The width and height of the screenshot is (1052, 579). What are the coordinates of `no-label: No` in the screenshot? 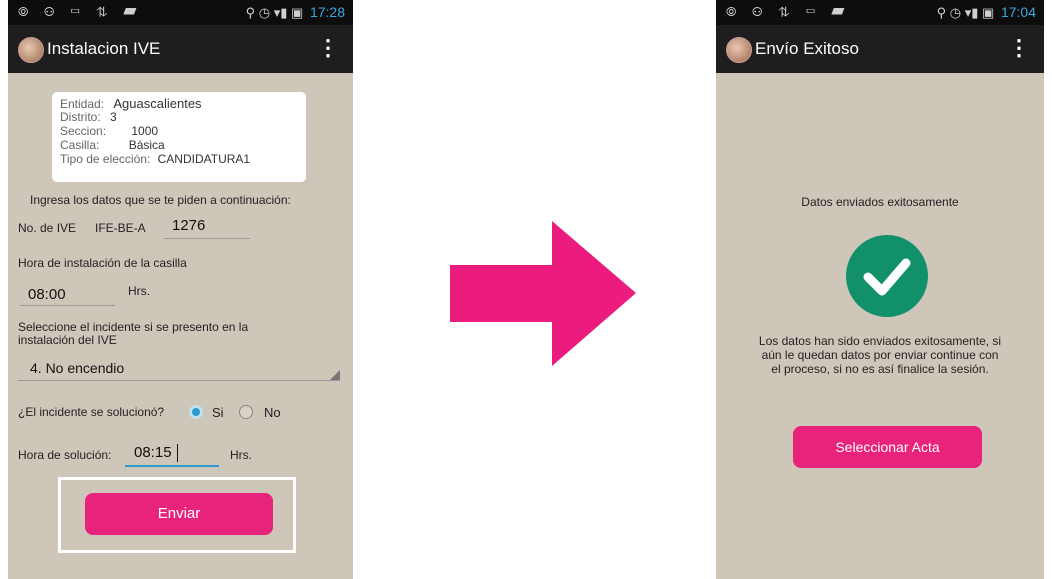 It's located at (272, 412).